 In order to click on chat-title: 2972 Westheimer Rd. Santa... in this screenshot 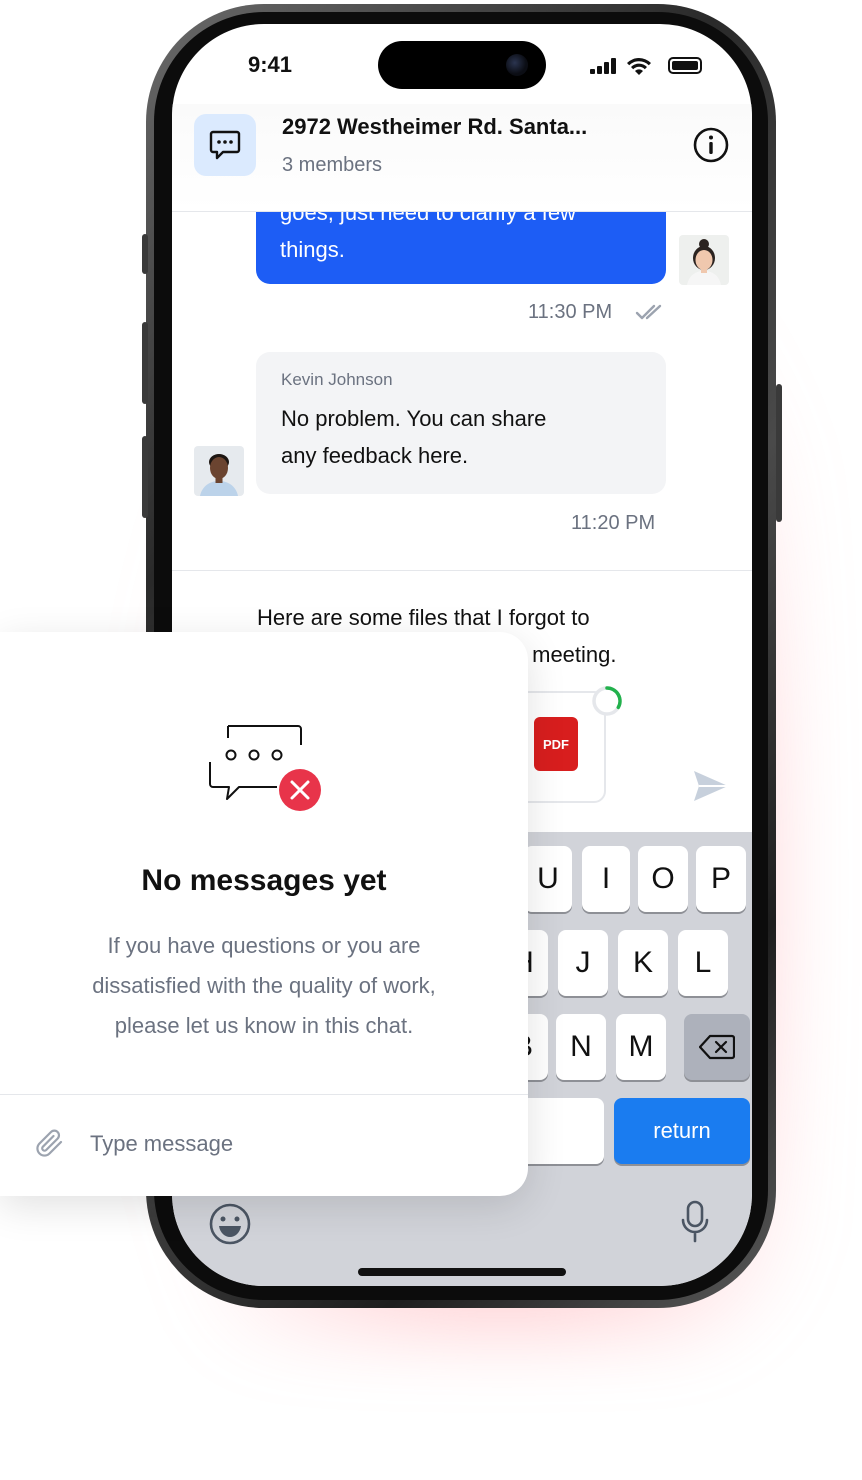, I will do `click(467, 127)`.